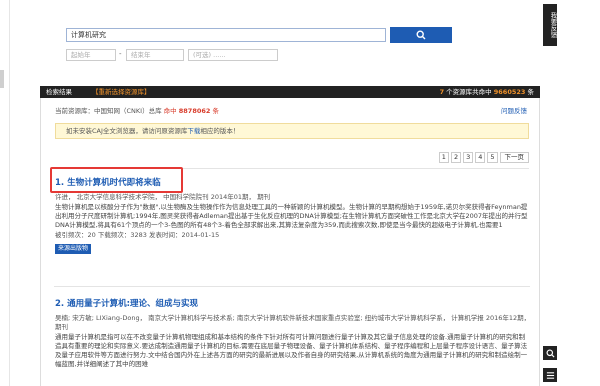 Image resolution: width=600 pixels, height=386 pixels. Describe the element at coordinates (292, 131) in the screenshot. I see `caj-install-notice: 如未安装CAJ全文浏览器，请访问原资源库下载相应的版本！` at that location.